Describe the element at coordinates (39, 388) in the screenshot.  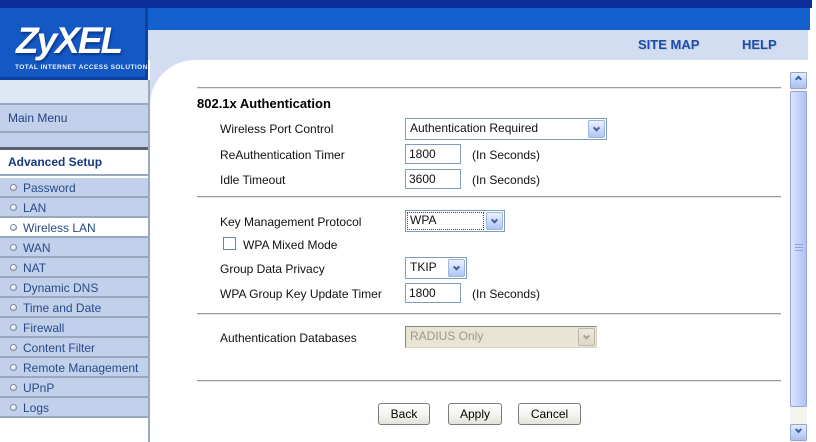
I see `sidebar-item-label: UPnP` at that location.